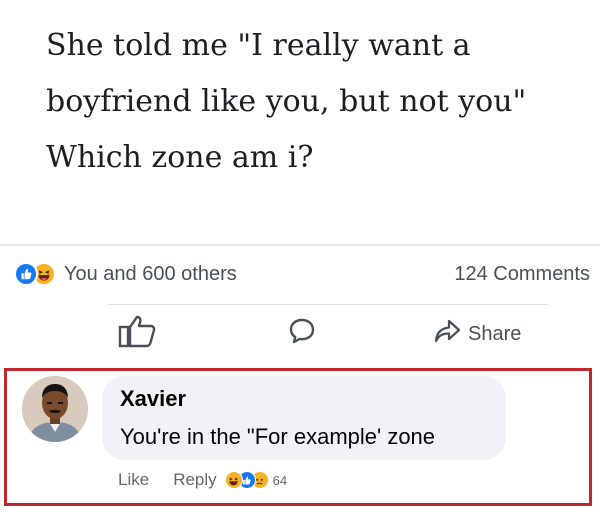 This screenshot has width=600, height=520. Describe the element at coordinates (522, 274) in the screenshot. I see `comments-count-link: 124 Comments` at that location.